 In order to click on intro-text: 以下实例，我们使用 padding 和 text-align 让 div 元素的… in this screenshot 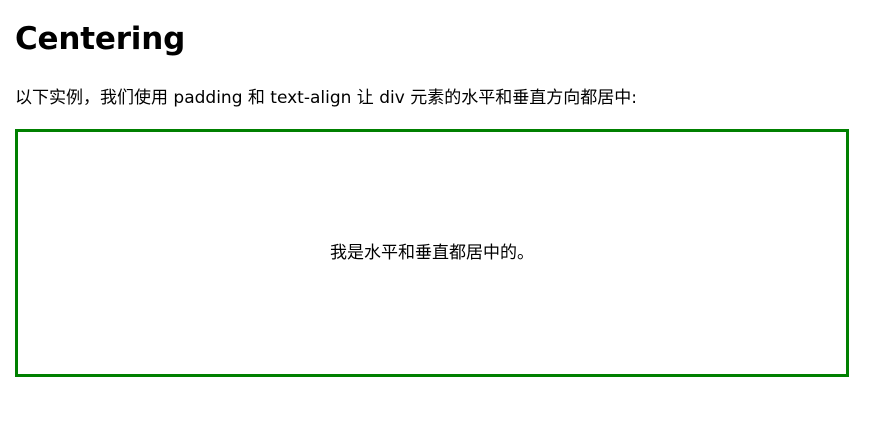, I will do `click(326, 98)`.